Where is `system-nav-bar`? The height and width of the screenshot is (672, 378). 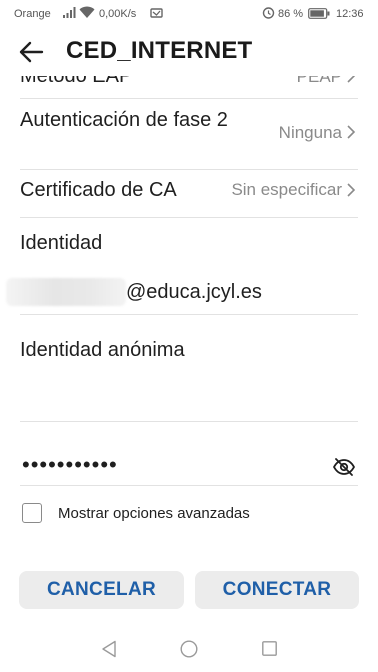 system-nav-bar is located at coordinates (189, 648).